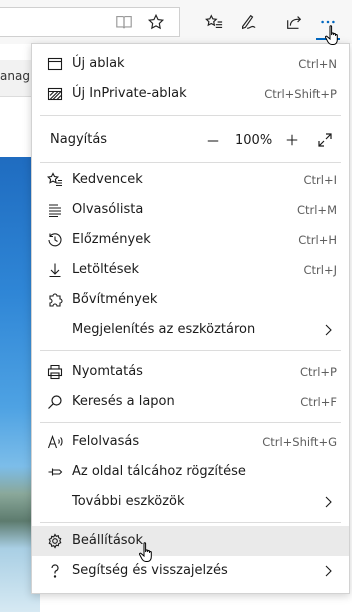 The image size is (352, 612). I want to click on menu-item-new-window: Új ablak Ctrl+N, so click(190, 64).